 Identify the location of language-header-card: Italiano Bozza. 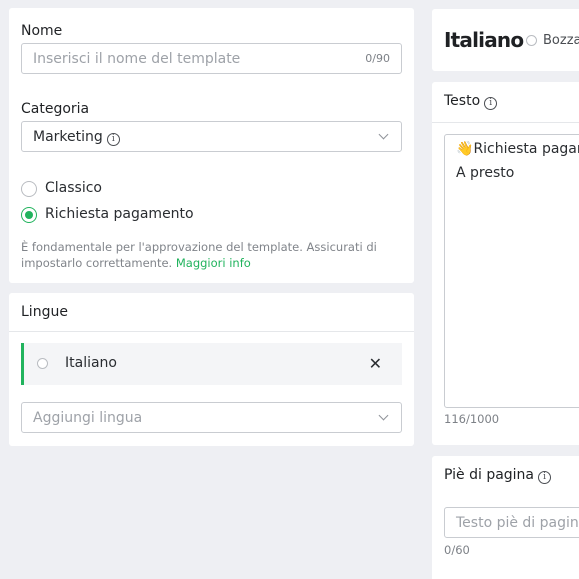
(505, 40).